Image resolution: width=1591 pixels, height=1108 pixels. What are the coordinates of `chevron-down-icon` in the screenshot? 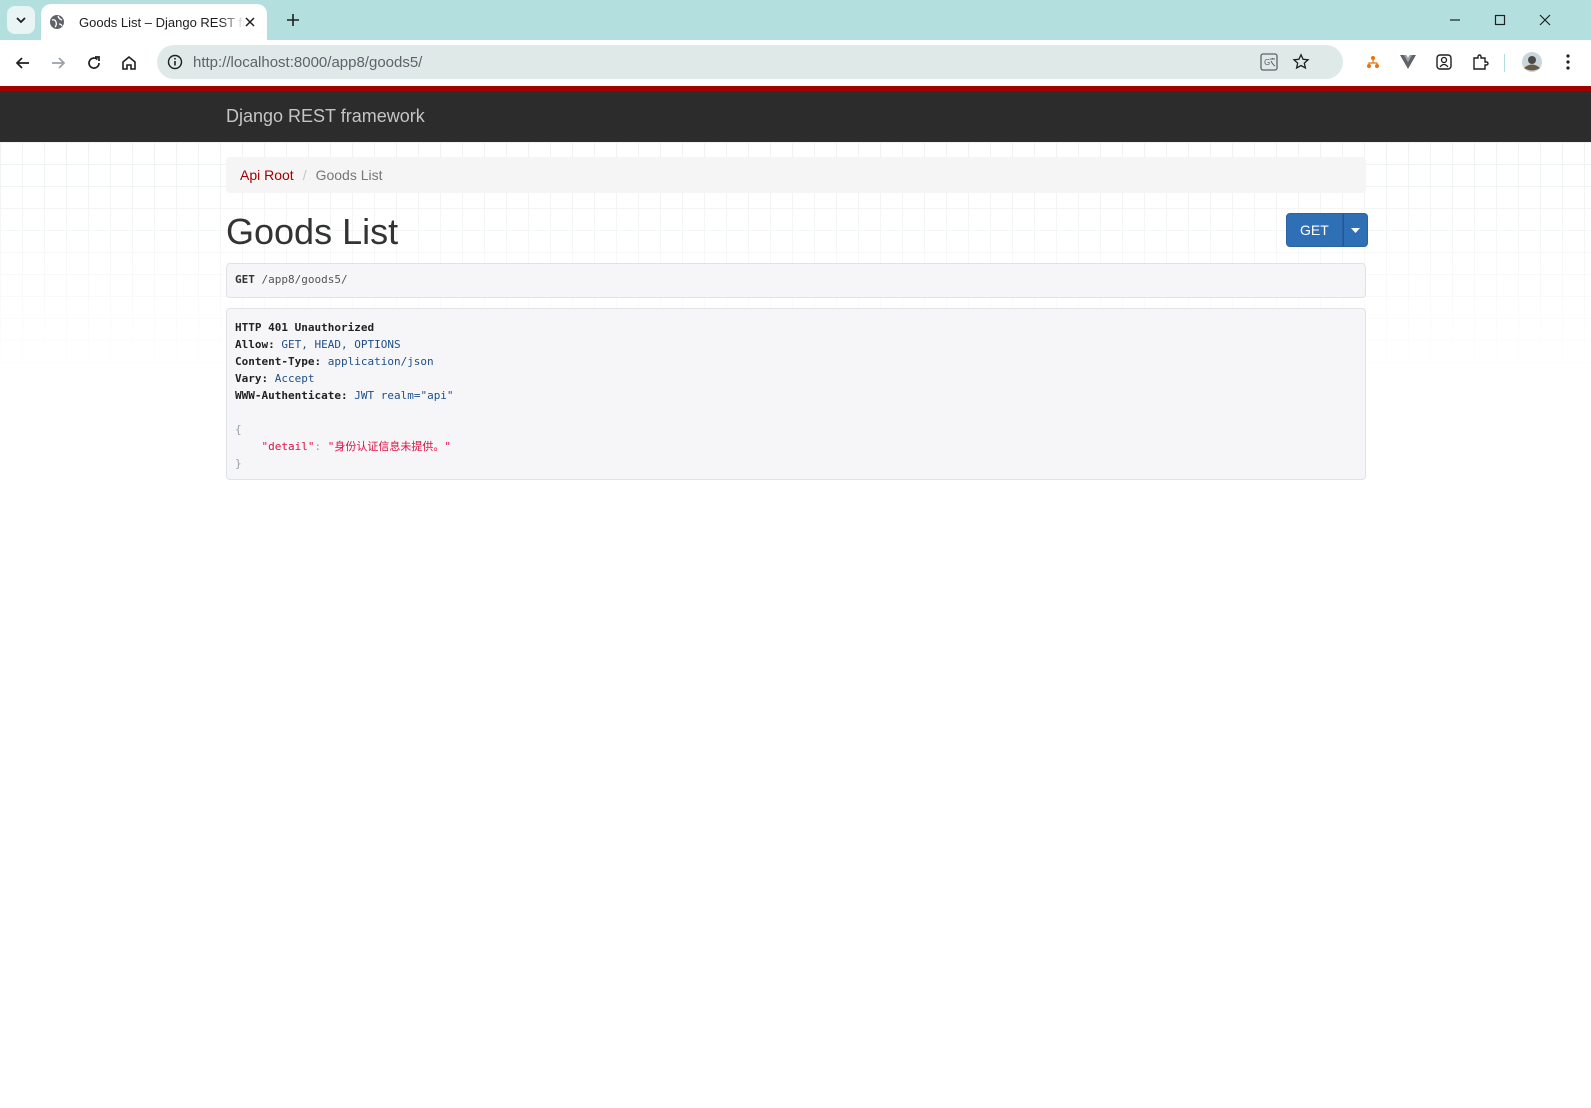 It's located at (21, 20).